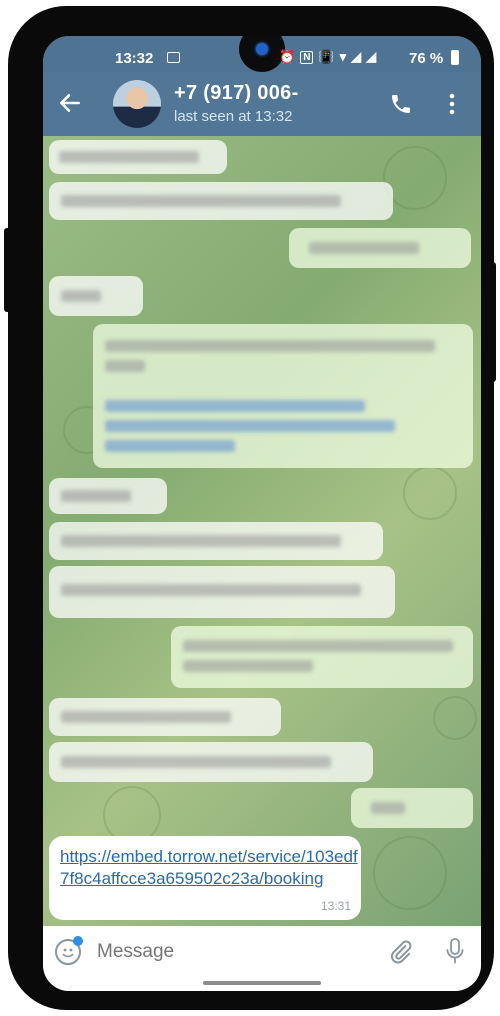  Describe the element at coordinates (401, 104) in the screenshot. I see `phone-call-icon` at that location.